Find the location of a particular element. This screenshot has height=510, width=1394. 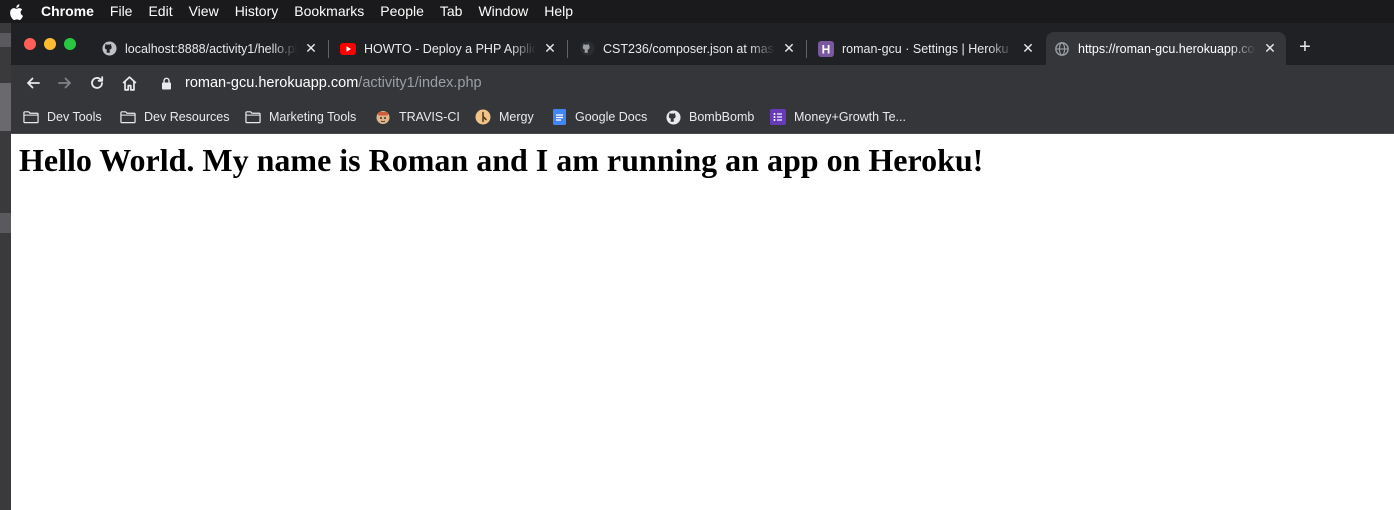

bookmark-bombbomb: BombBomb is located at coordinates (709, 117).